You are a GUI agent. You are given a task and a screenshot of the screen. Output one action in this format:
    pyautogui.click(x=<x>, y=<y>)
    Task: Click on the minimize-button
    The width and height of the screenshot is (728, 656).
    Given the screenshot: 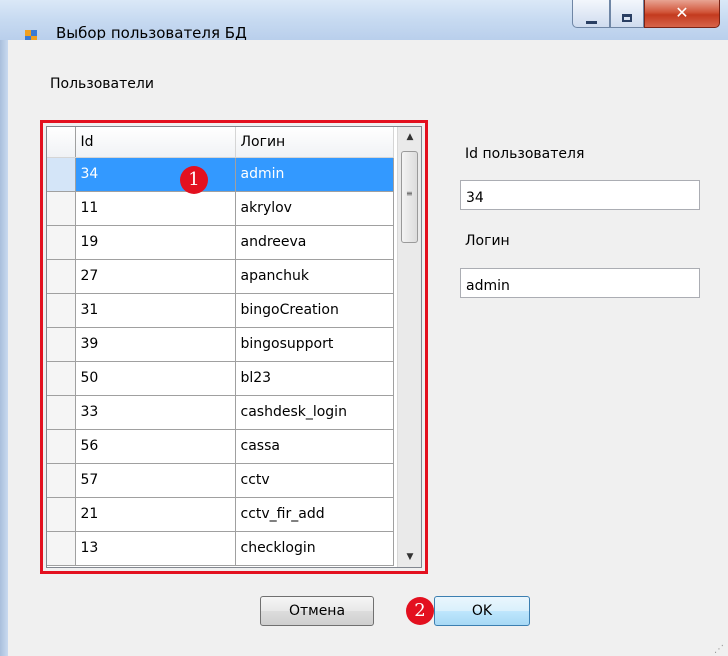 What is the action you would take?
    pyautogui.click(x=591, y=14)
    